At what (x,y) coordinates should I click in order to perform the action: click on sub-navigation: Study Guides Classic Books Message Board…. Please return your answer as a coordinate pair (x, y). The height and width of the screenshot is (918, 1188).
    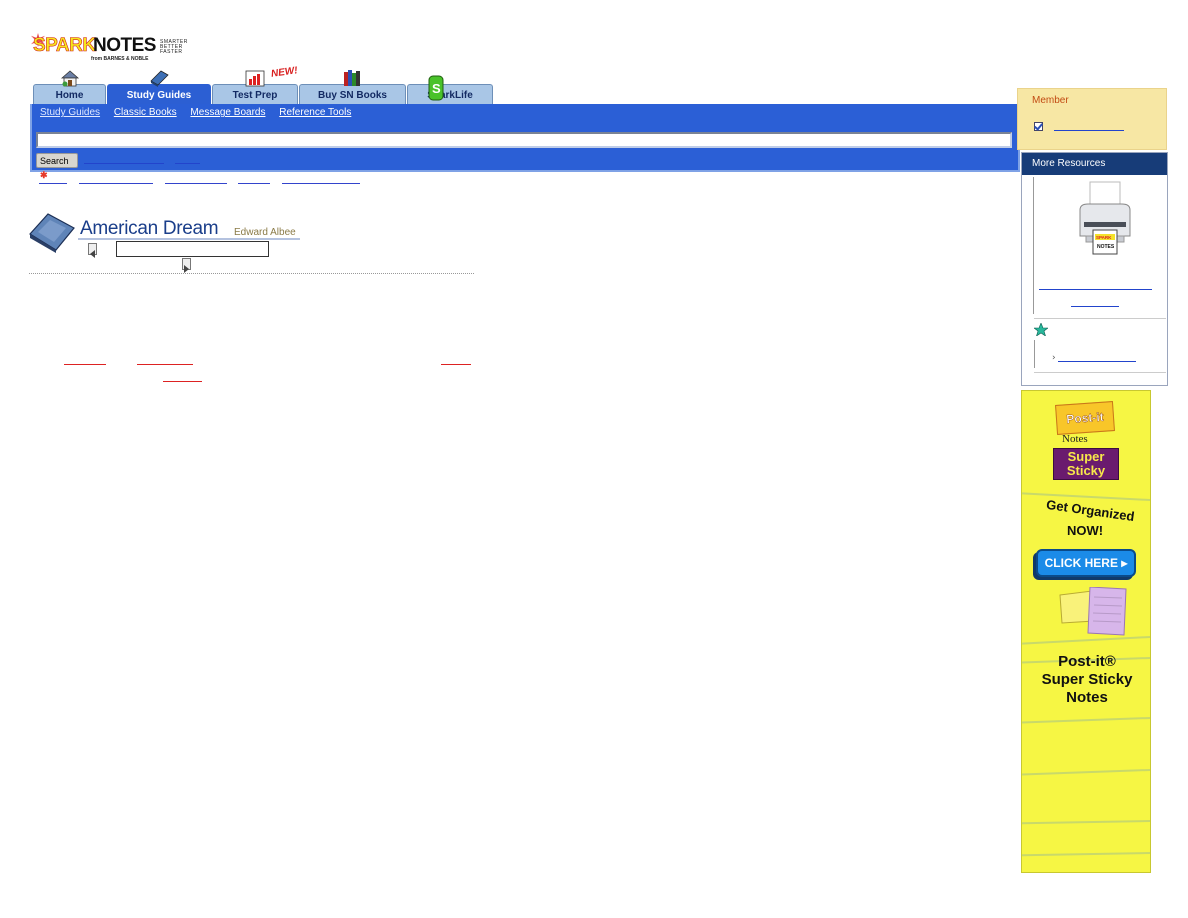
    Looking at the image, I should click on (201, 112).